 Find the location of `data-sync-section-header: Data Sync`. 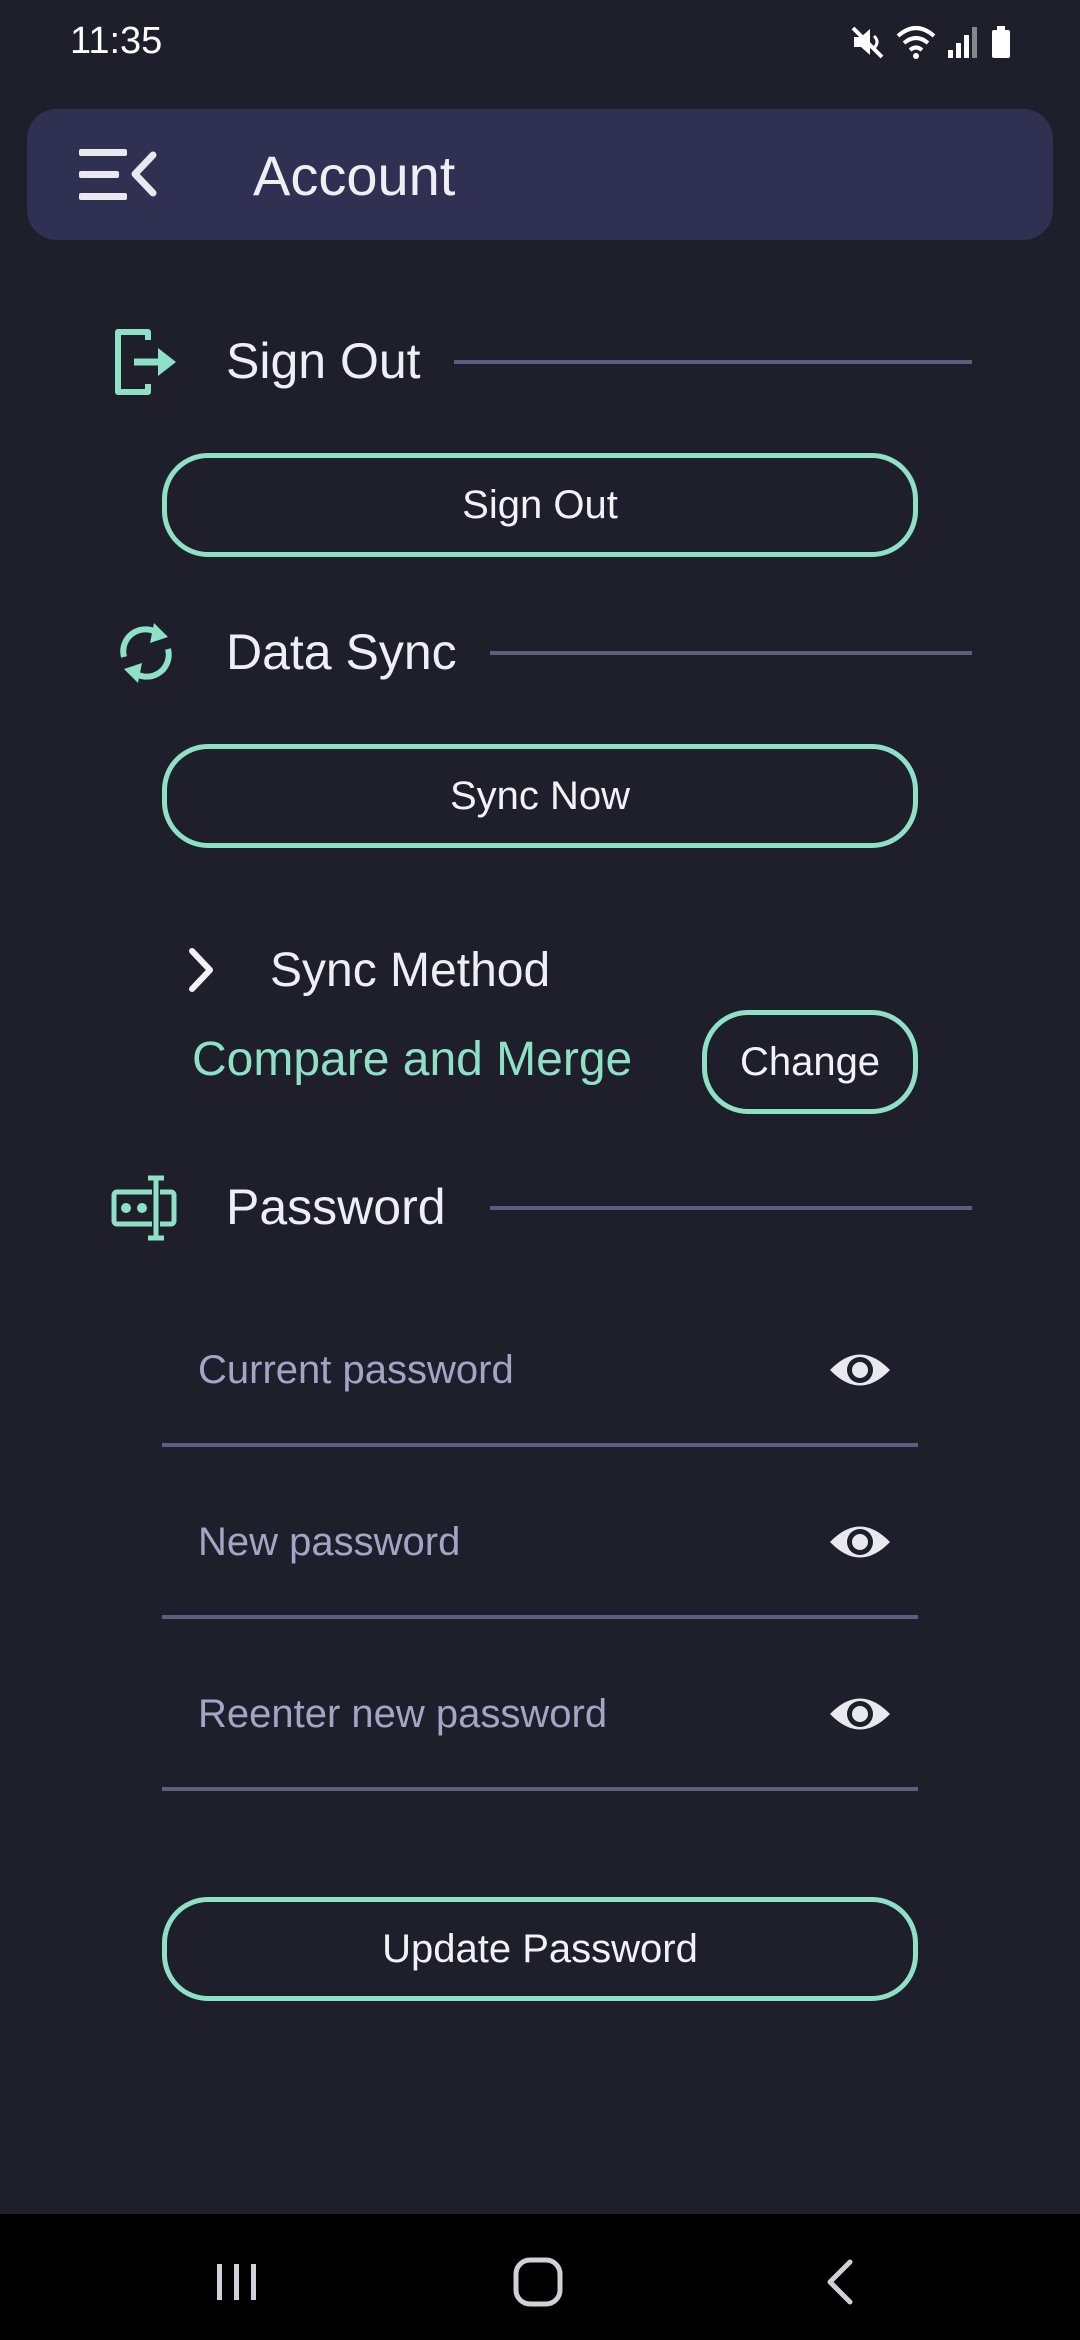

data-sync-section-header: Data Sync is located at coordinates (540, 652).